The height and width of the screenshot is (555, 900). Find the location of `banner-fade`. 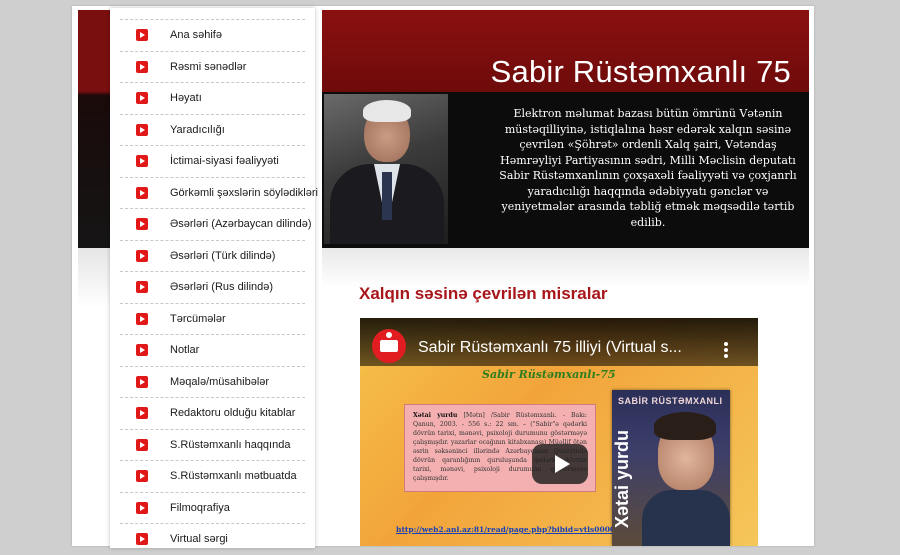

banner-fade is located at coordinates (565, 268).